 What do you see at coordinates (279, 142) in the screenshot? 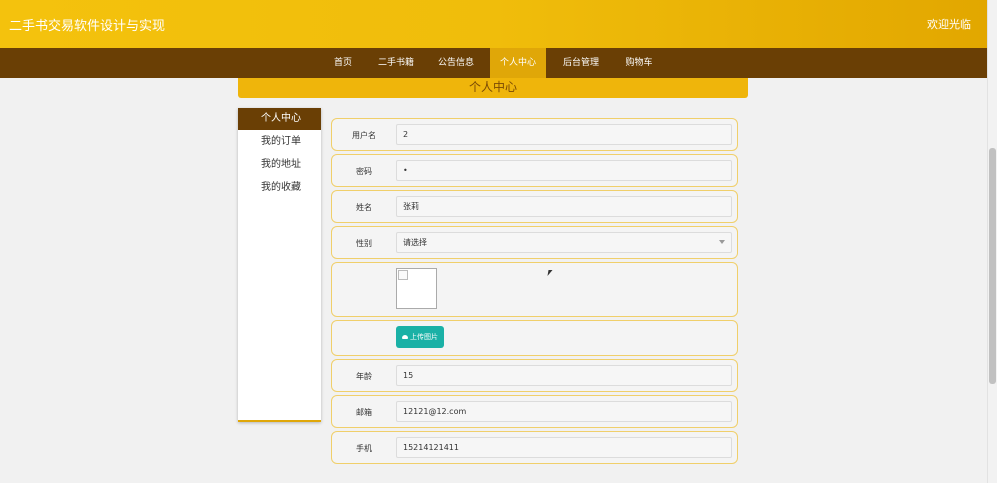
I see `sidebar-item-orders: 我的订单` at bounding box center [279, 142].